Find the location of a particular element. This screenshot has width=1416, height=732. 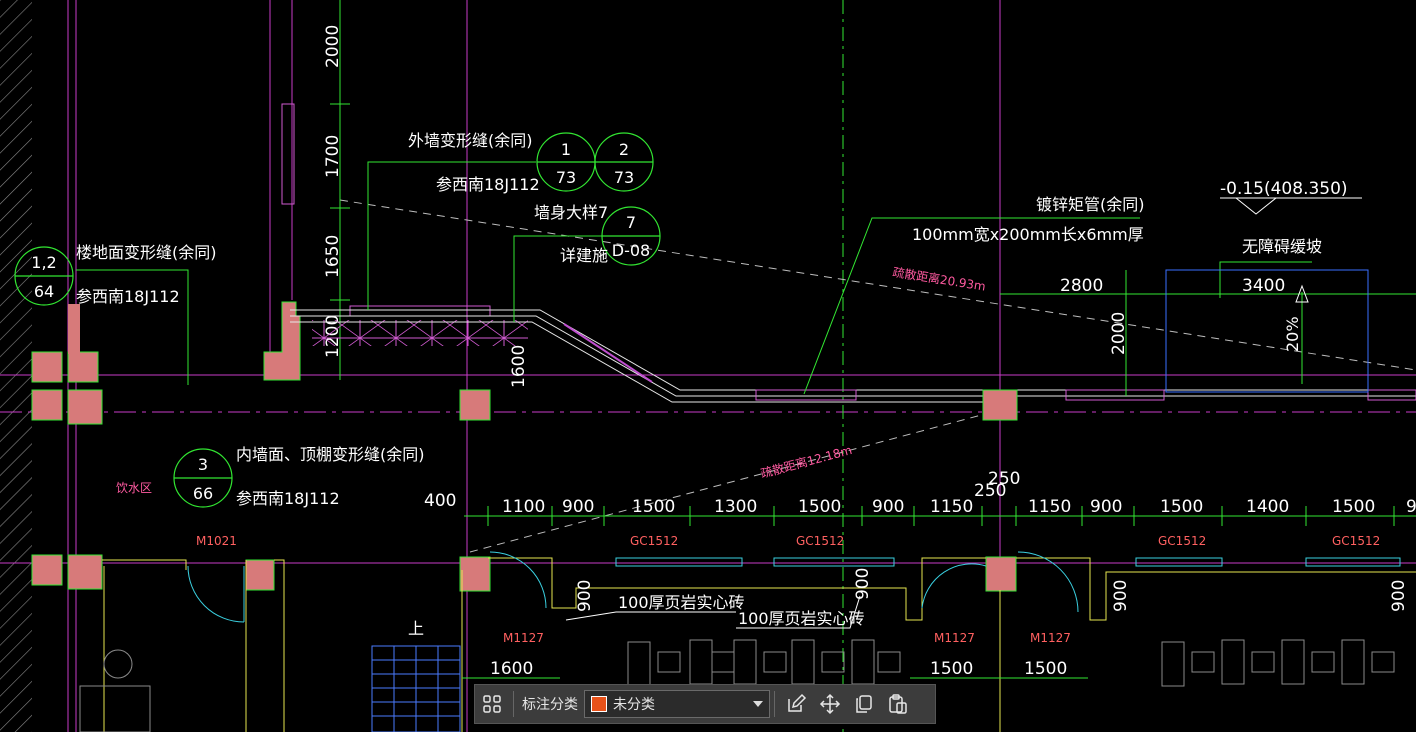

paste-icon is located at coordinates (898, 704).